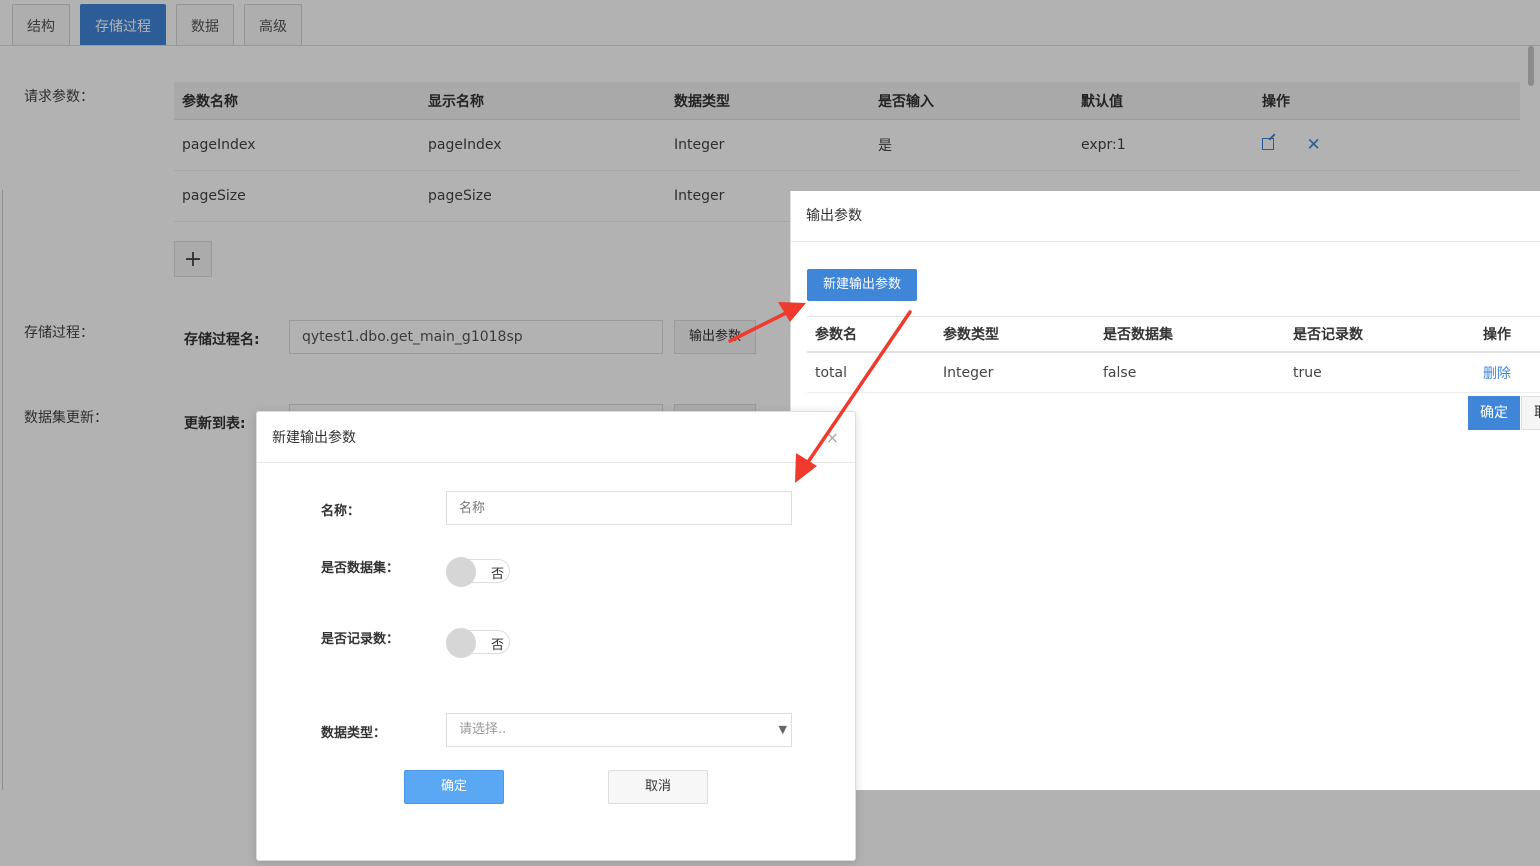 The height and width of the screenshot is (866, 1540). I want to click on chevron-down-icon: ▼, so click(782, 729).